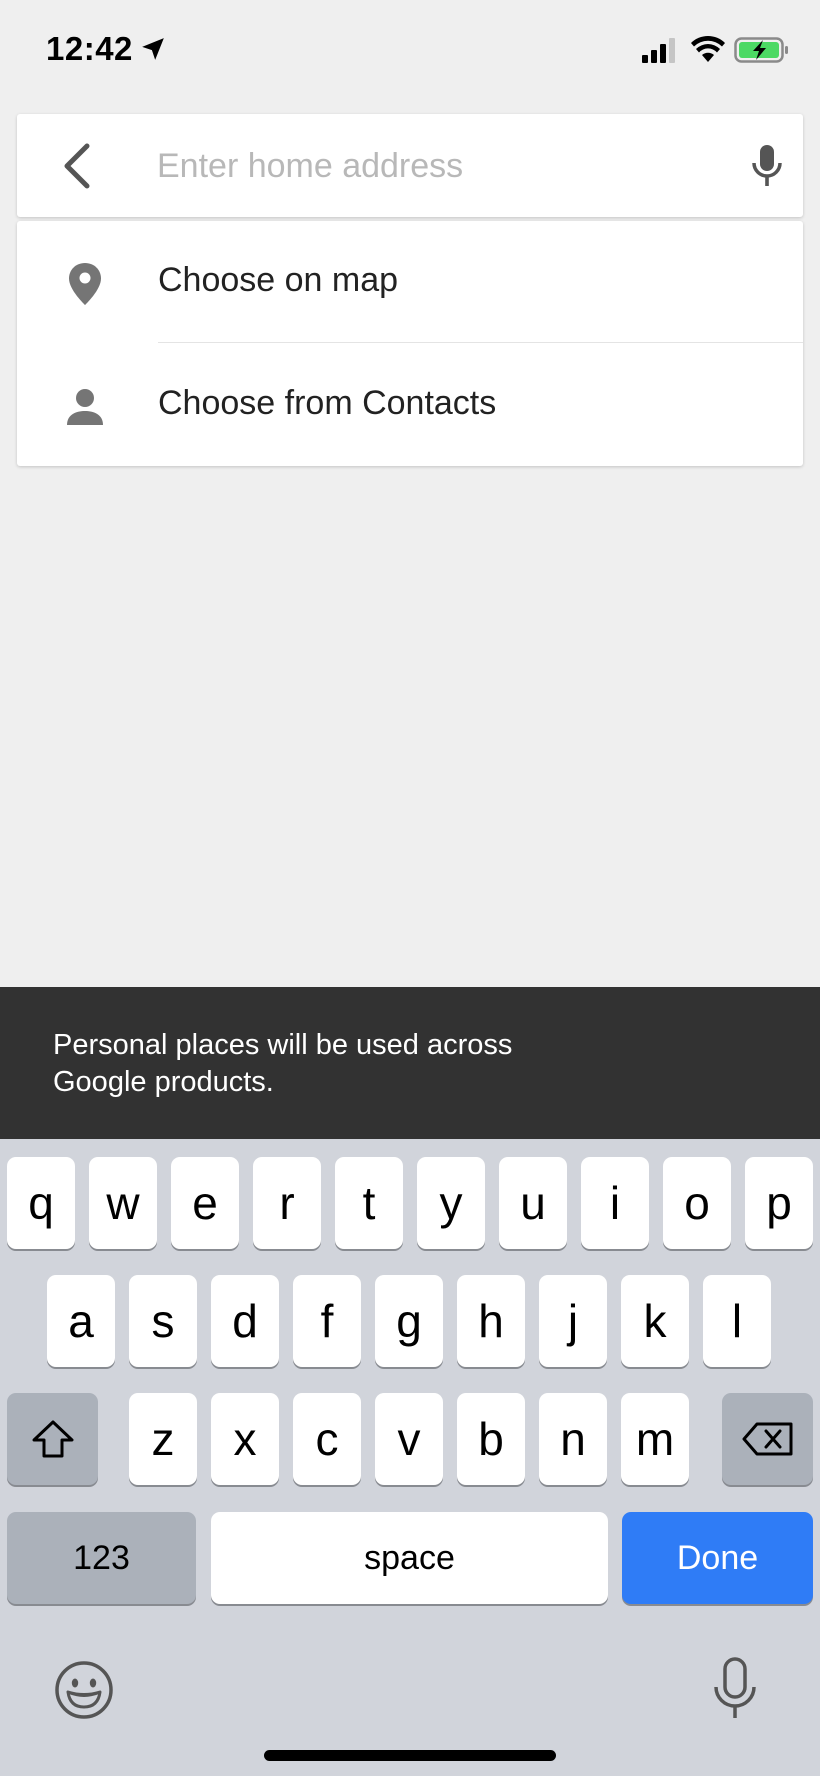  What do you see at coordinates (655, 1439) in the screenshot?
I see `key-m: m` at bounding box center [655, 1439].